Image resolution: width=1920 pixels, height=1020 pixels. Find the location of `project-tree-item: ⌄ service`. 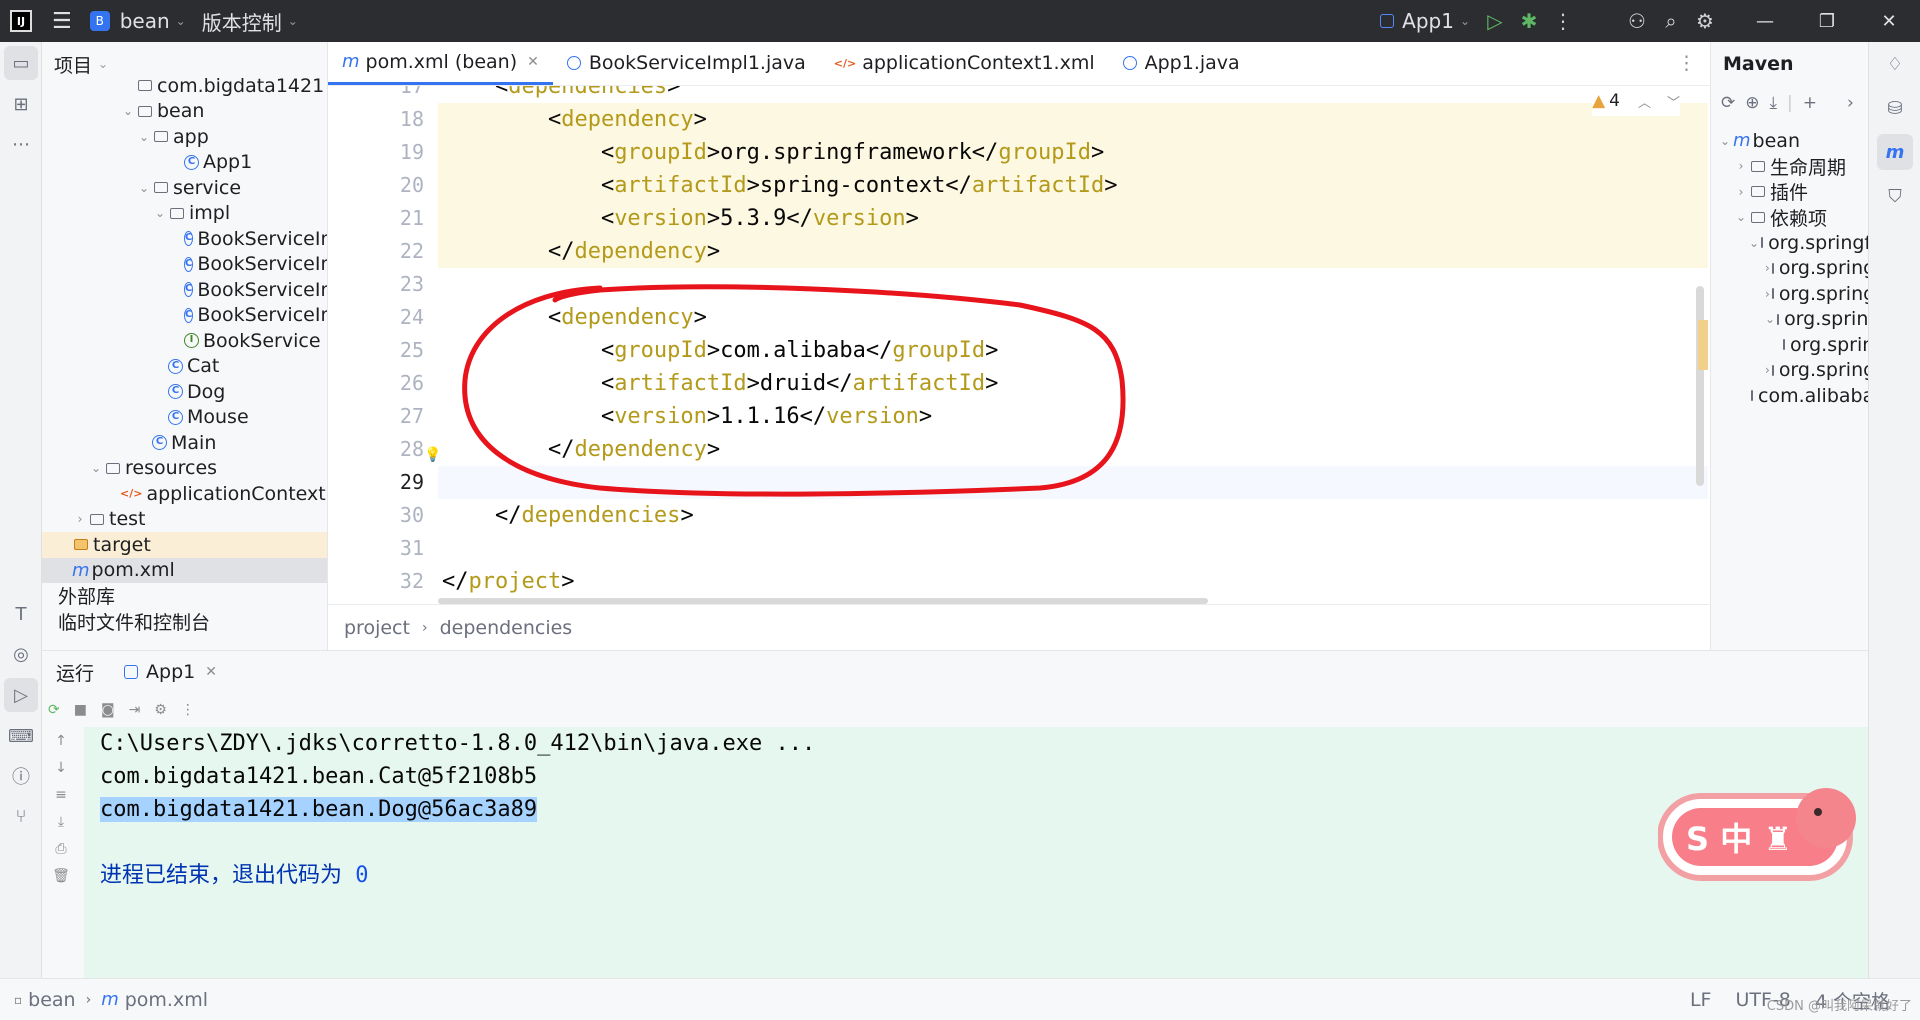

project-tree-item: ⌄ service is located at coordinates (184, 188).